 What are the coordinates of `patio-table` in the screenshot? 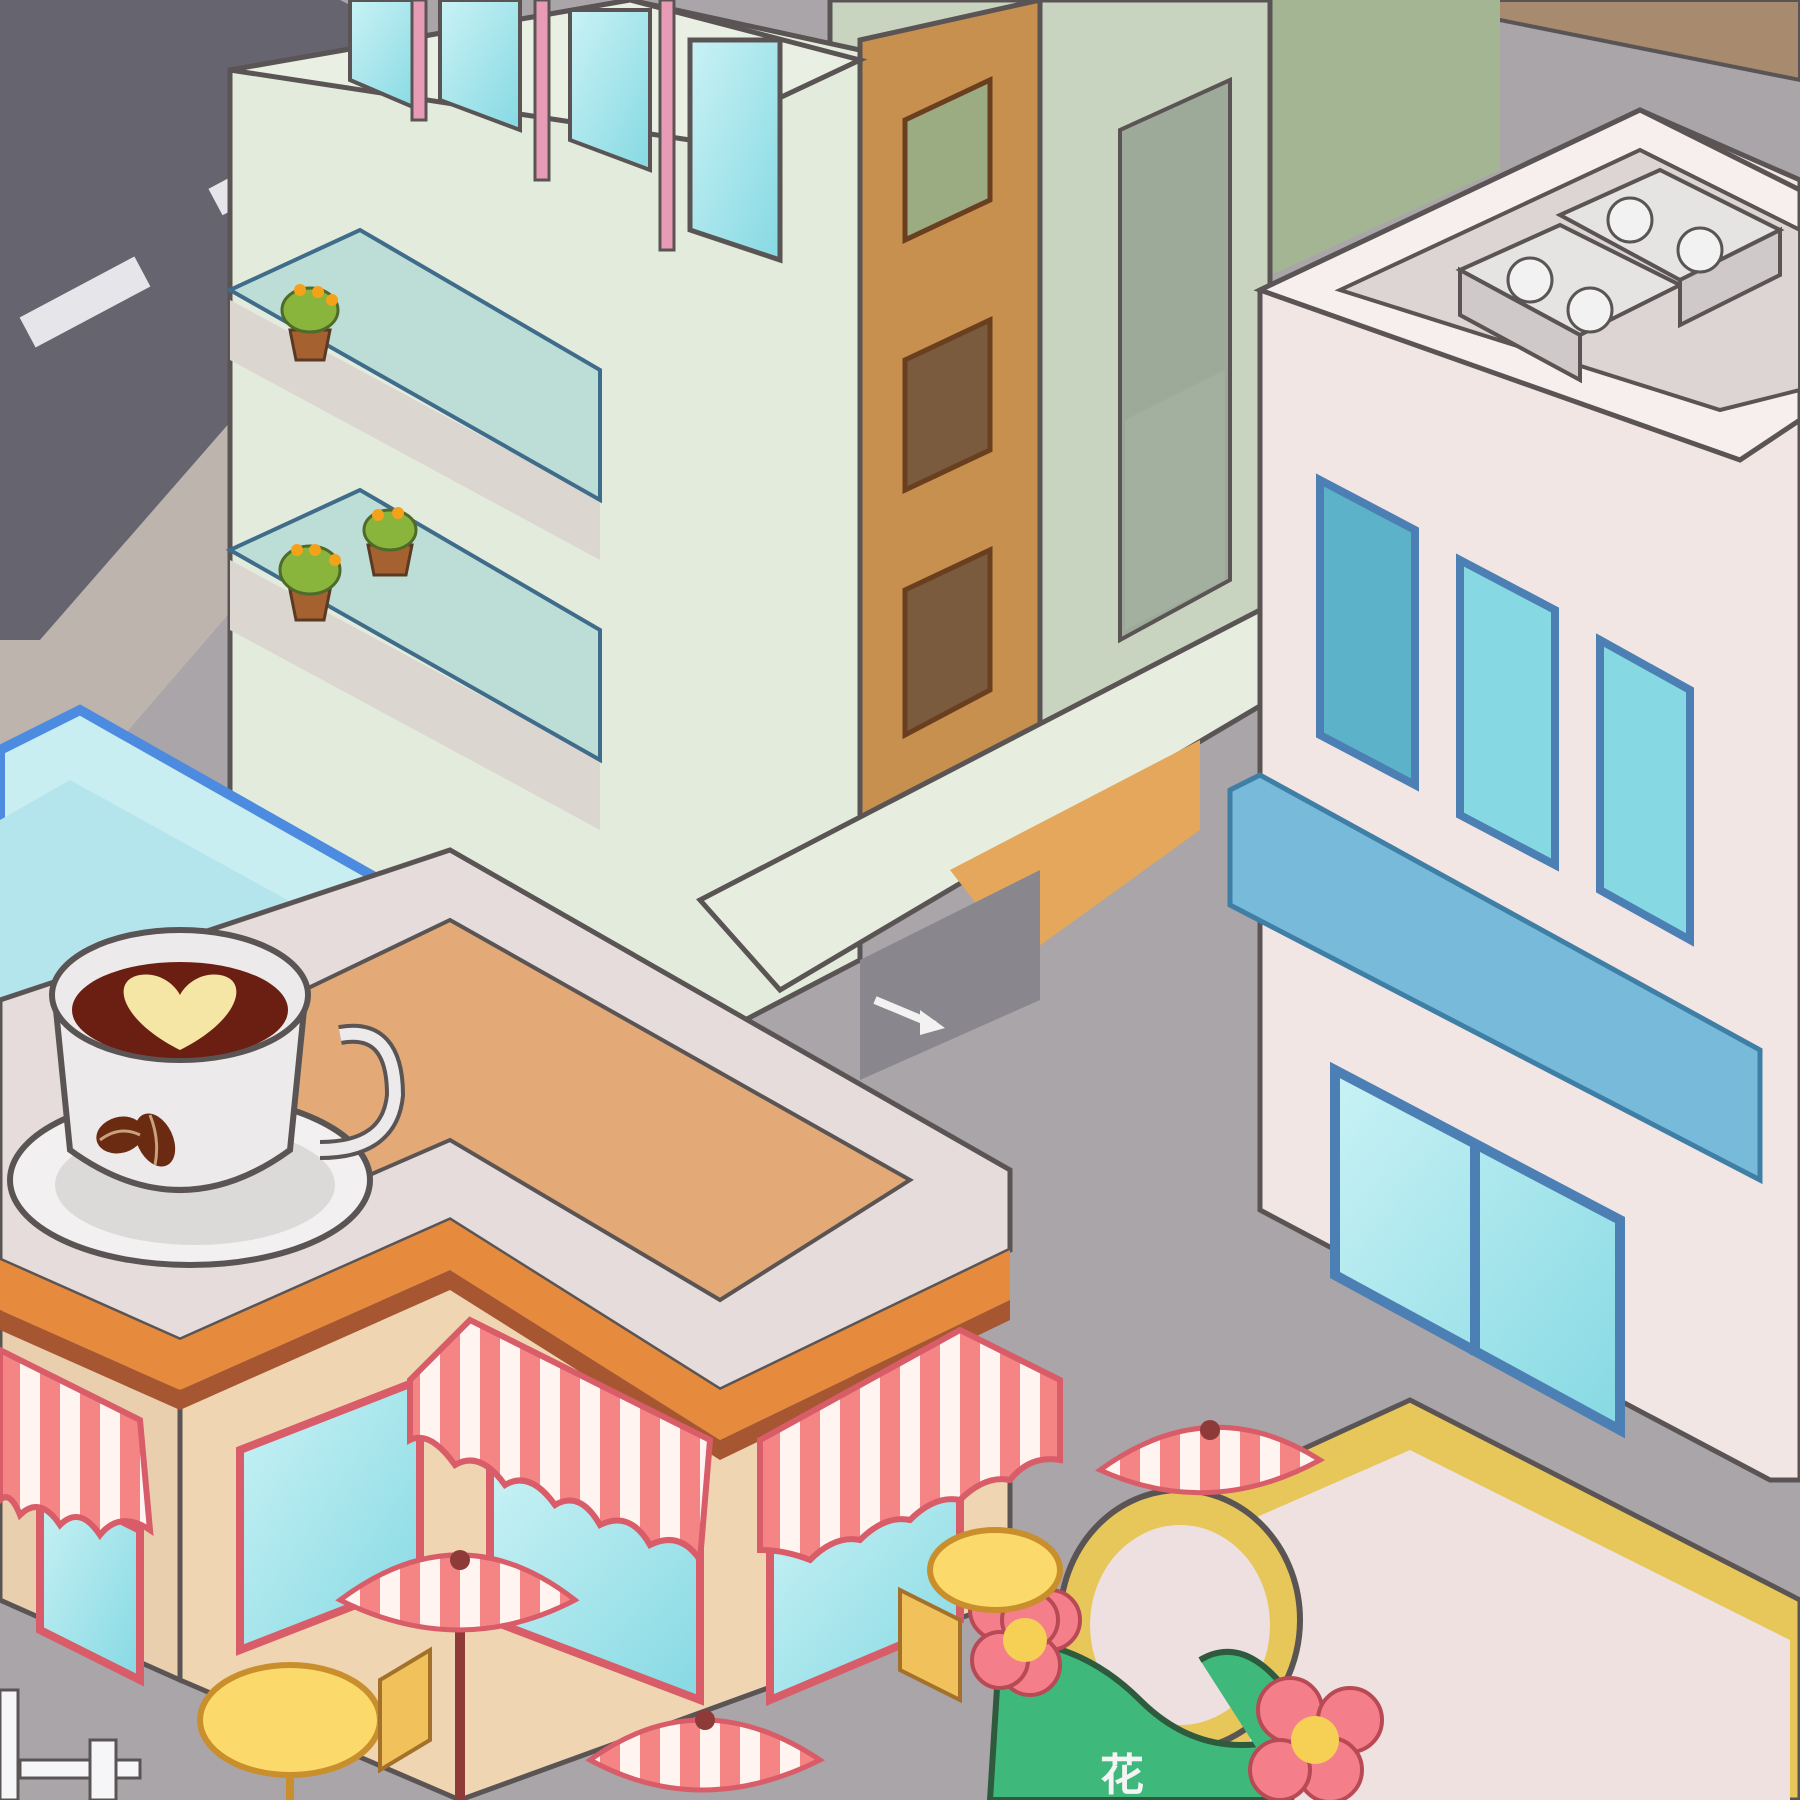 It's located at (995, 1570).